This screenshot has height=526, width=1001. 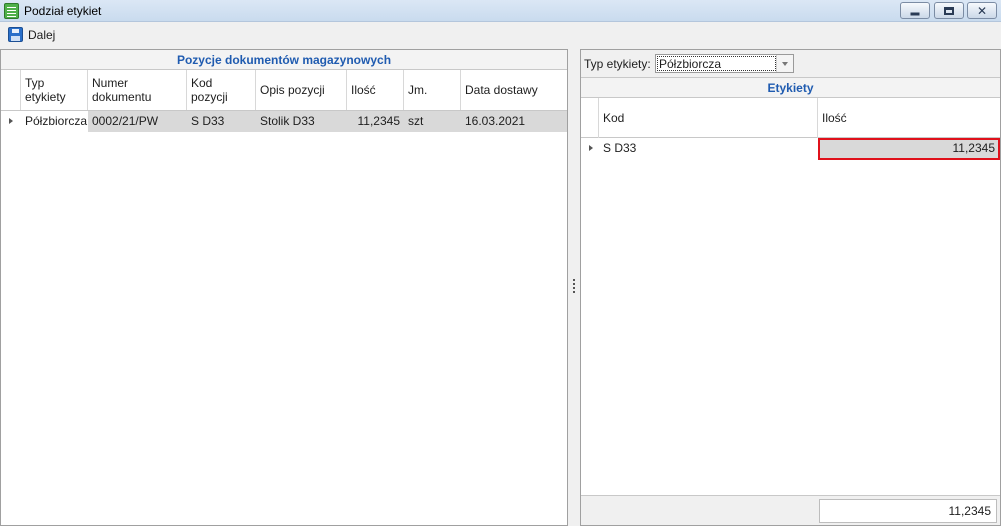 What do you see at coordinates (432, 90) in the screenshot?
I see `column-header-jm: Jm.` at bounding box center [432, 90].